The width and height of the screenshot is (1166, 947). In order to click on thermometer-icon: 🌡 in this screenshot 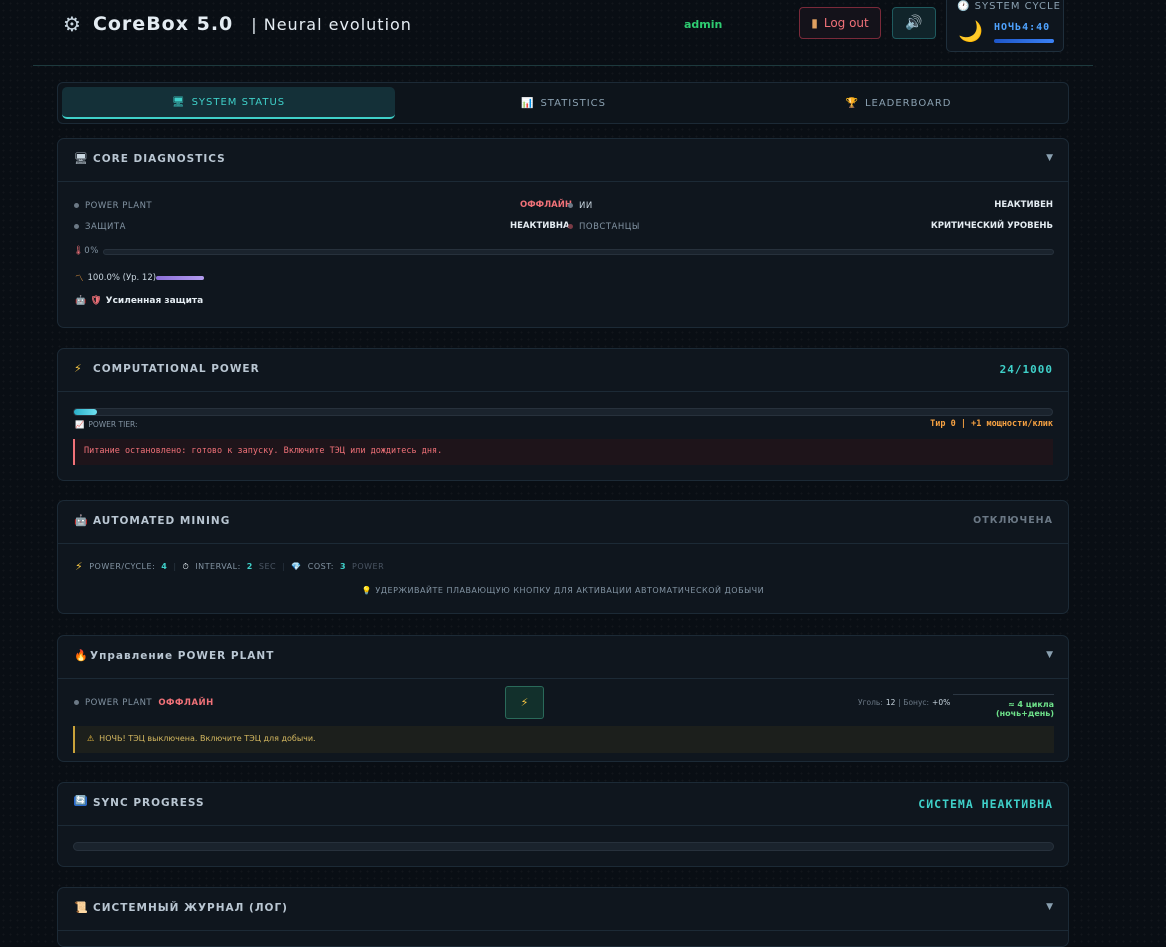, I will do `click(79, 251)`.